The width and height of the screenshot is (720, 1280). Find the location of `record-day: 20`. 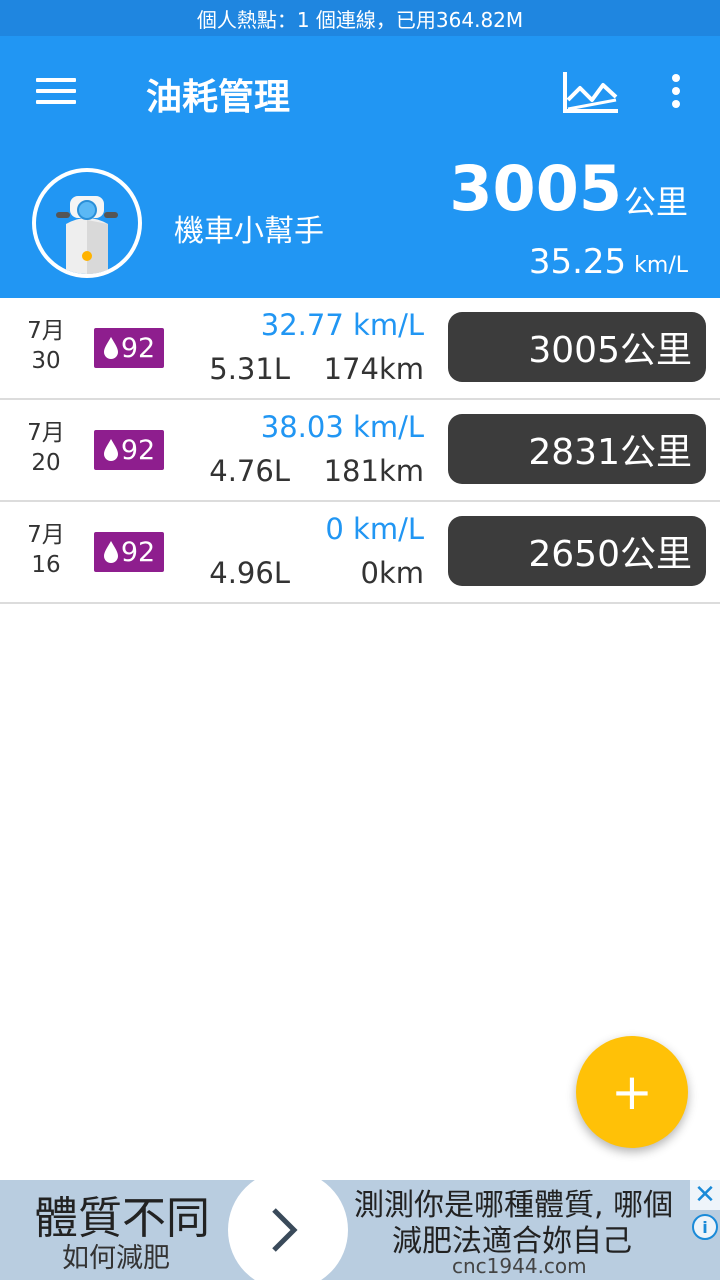

record-day: 20 is located at coordinates (46, 463).